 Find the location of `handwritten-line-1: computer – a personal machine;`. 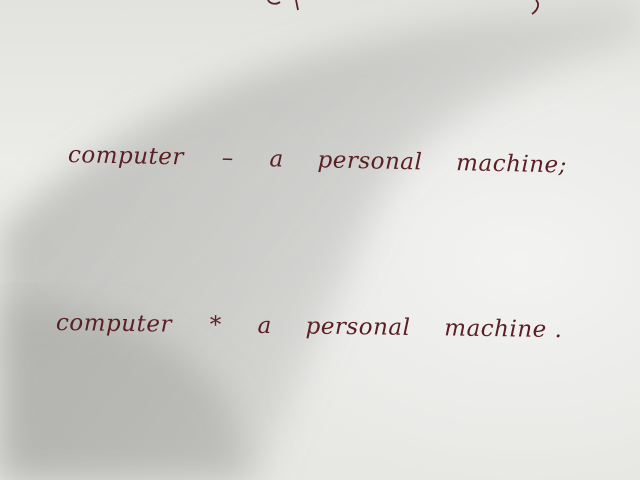

handwritten-line-1: computer – a personal machine; is located at coordinates (317, 160).